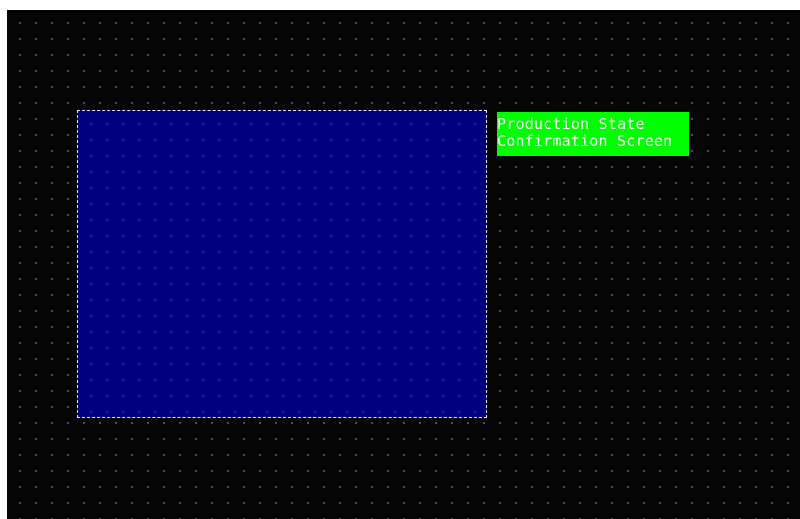 The height and width of the screenshot is (519, 800). What do you see at coordinates (585, 141) in the screenshot?
I see `label-line-2: Confirmation Screen` at bounding box center [585, 141].